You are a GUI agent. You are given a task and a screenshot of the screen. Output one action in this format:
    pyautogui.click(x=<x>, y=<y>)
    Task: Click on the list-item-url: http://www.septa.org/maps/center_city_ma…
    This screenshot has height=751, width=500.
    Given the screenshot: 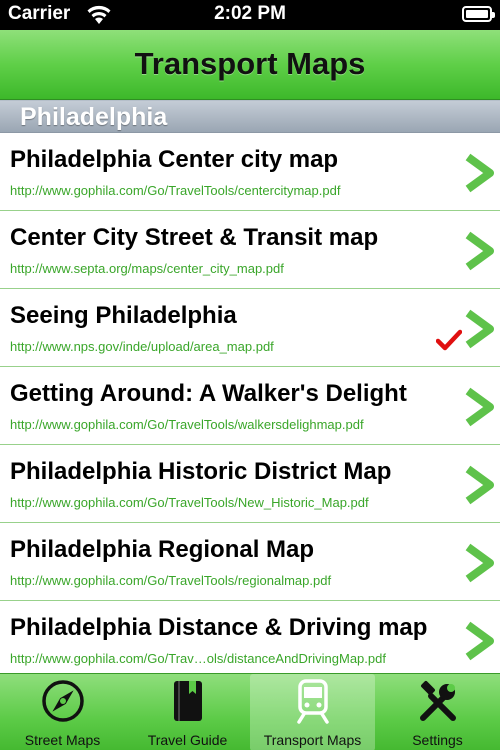 What is the action you would take?
    pyautogui.click(x=147, y=268)
    